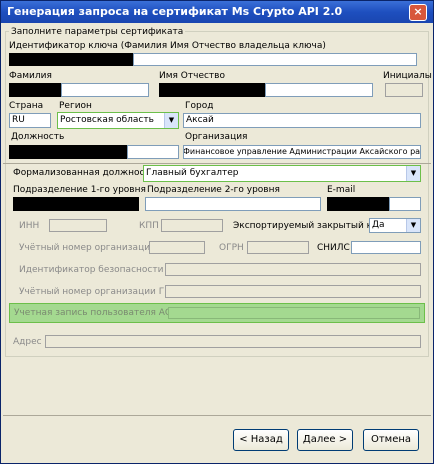 The height and width of the screenshot is (464, 434). Describe the element at coordinates (212, 90) in the screenshot. I see `name-redacted` at that location.